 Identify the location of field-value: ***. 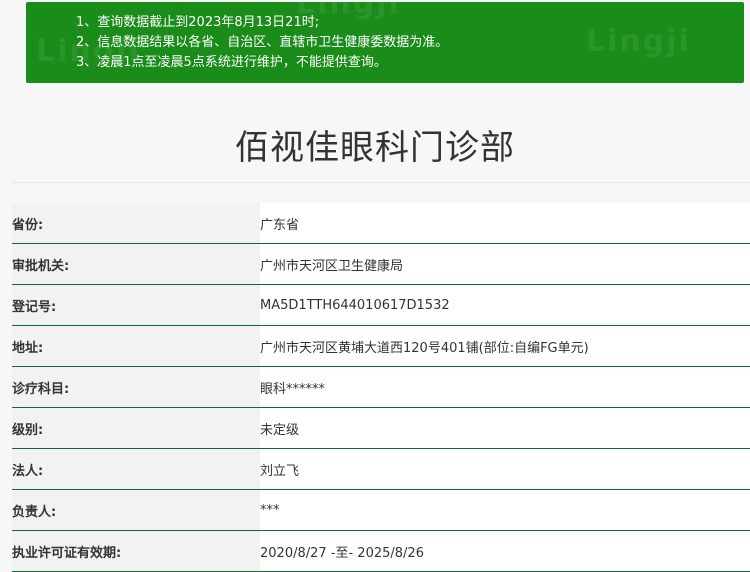
(505, 510).